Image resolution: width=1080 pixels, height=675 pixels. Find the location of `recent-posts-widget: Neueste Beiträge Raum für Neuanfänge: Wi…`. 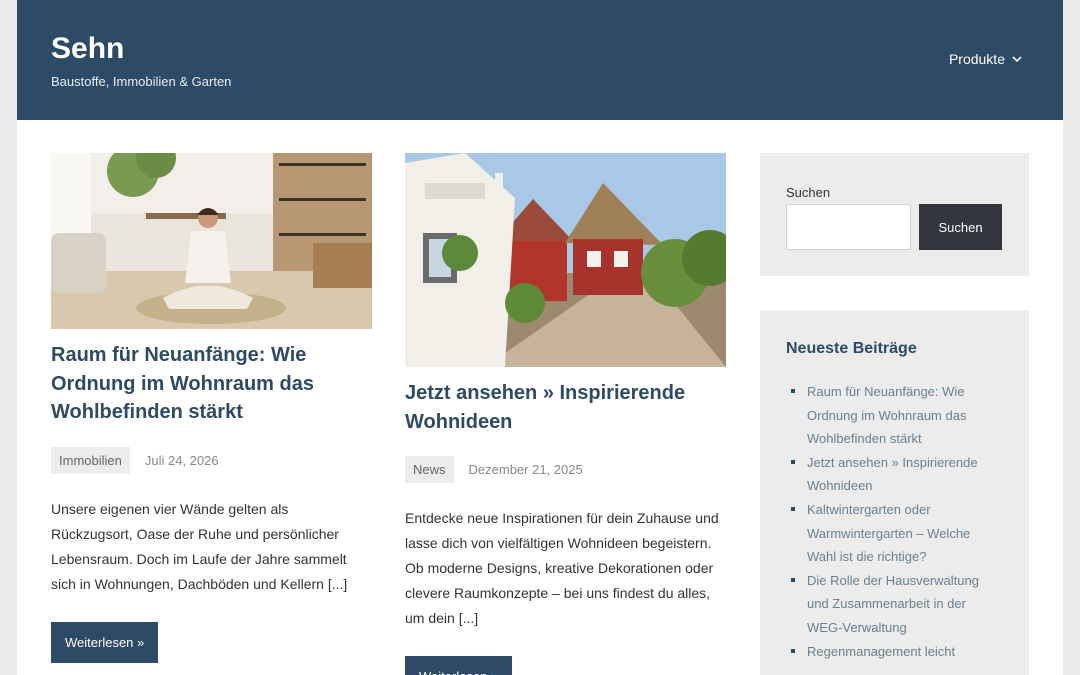

recent-posts-widget: Neueste Beiträge Raum für Neuanfänge: Wi… is located at coordinates (894, 492).